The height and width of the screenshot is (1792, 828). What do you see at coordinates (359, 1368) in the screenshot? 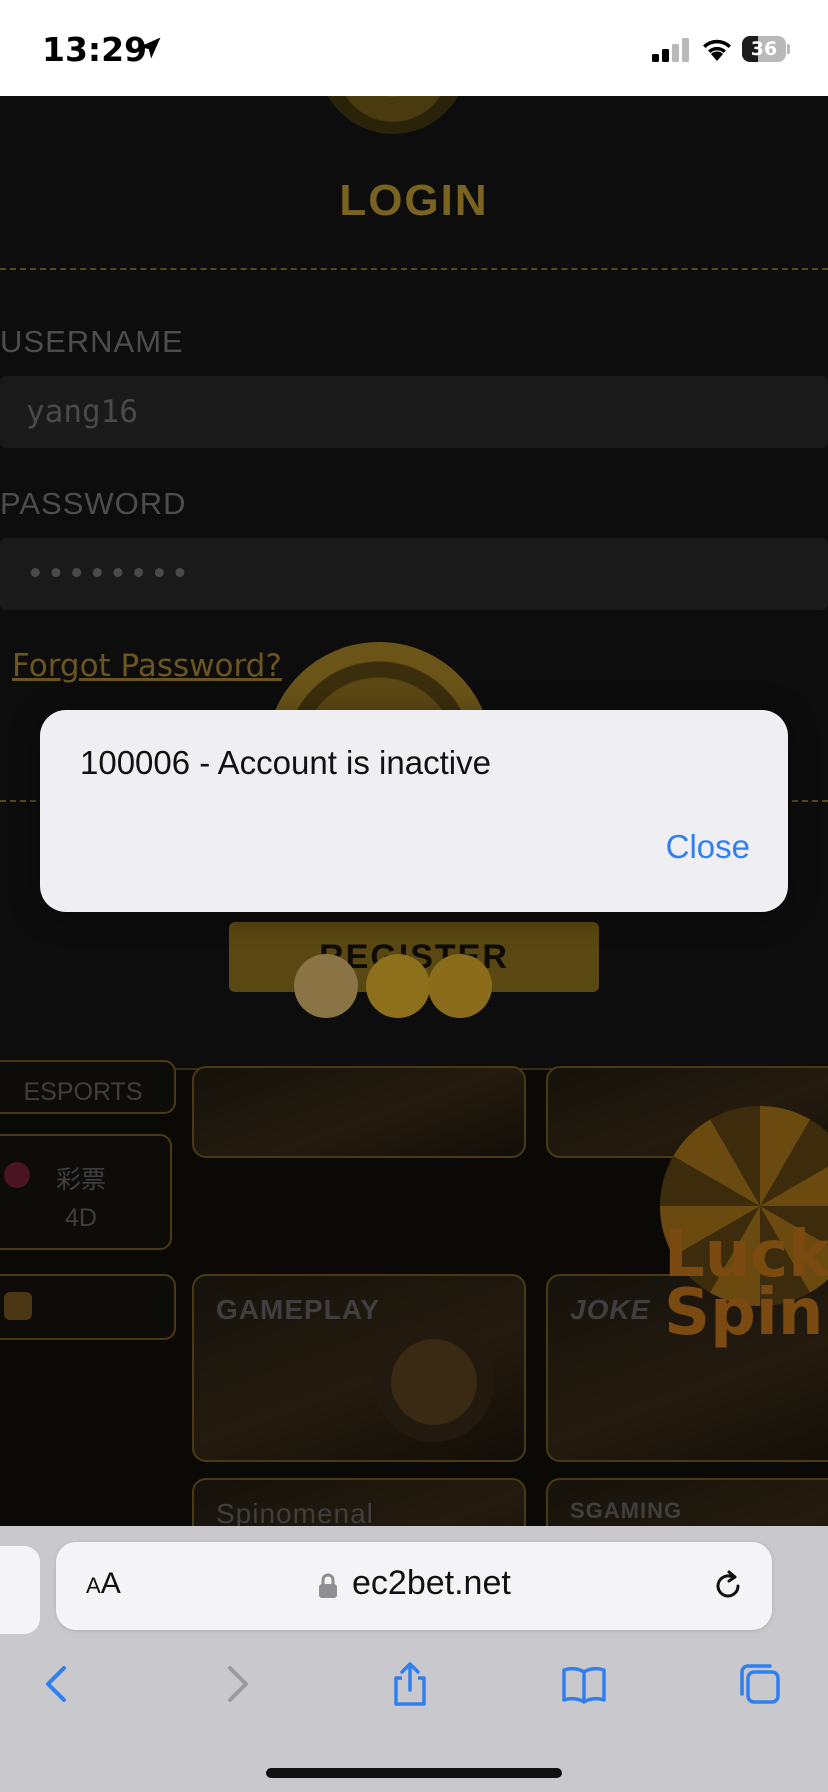
I see `game-tile-gameplay: GAMEPLAY` at bounding box center [359, 1368].